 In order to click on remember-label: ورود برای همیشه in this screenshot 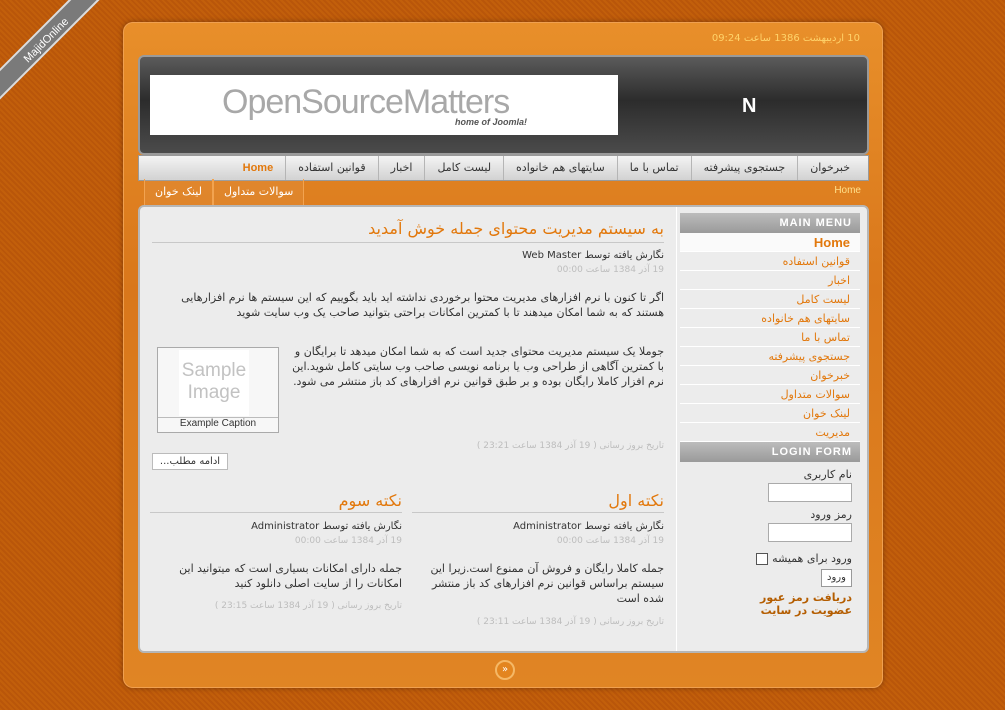, I will do `click(812, 558)`.